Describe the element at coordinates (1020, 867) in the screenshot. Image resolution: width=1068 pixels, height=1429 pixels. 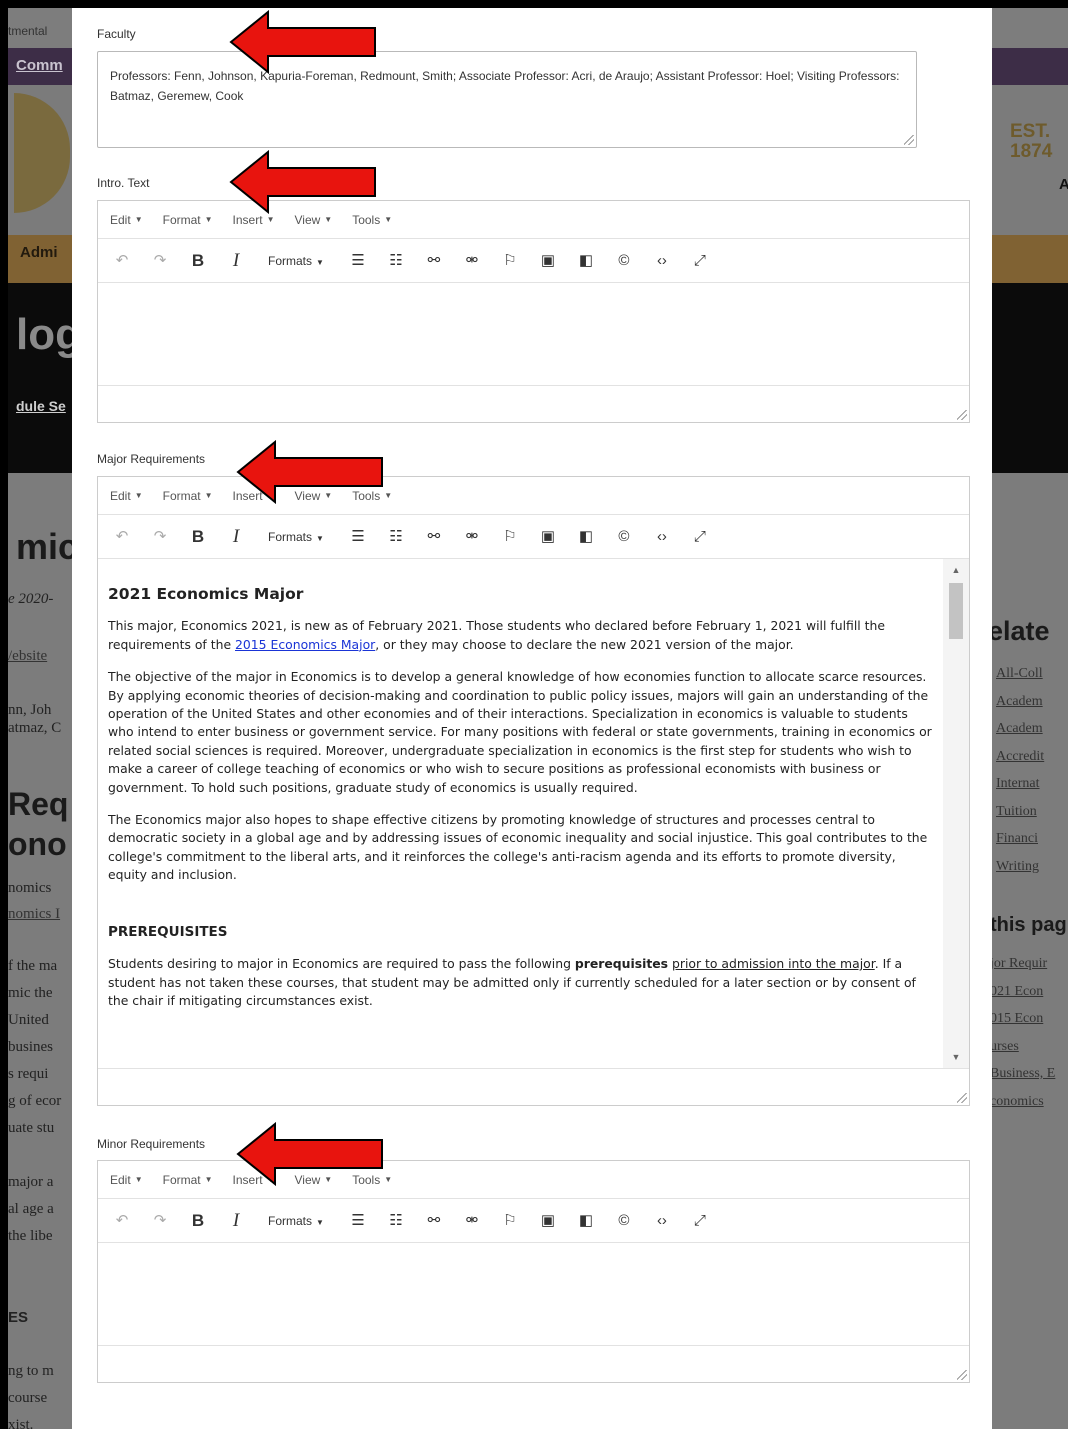
I see `related-link: Writing` at that location.